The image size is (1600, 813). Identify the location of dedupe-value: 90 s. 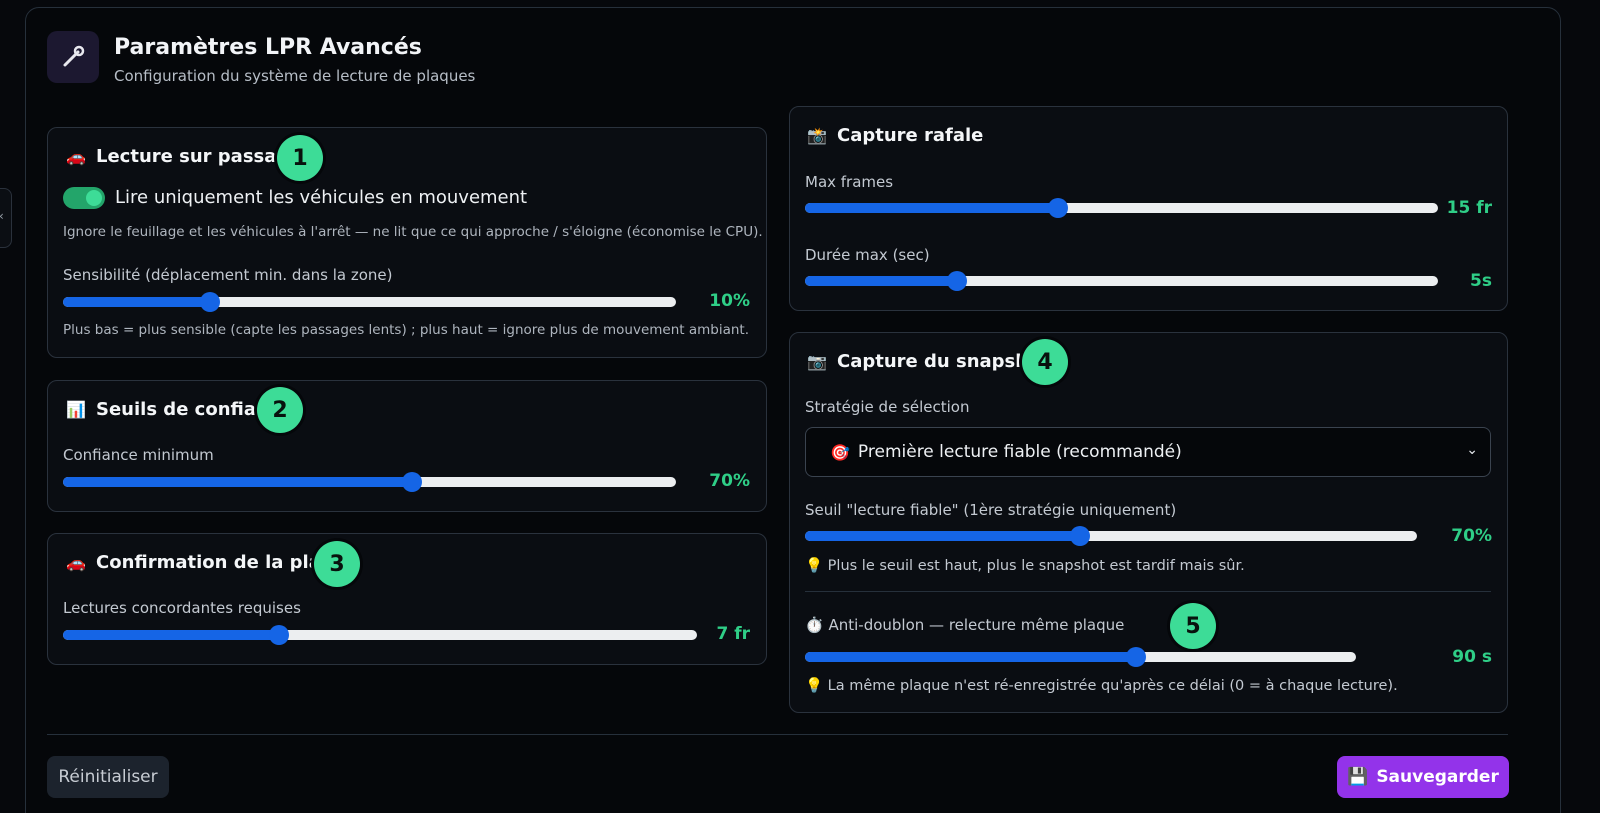
(1472, 657).